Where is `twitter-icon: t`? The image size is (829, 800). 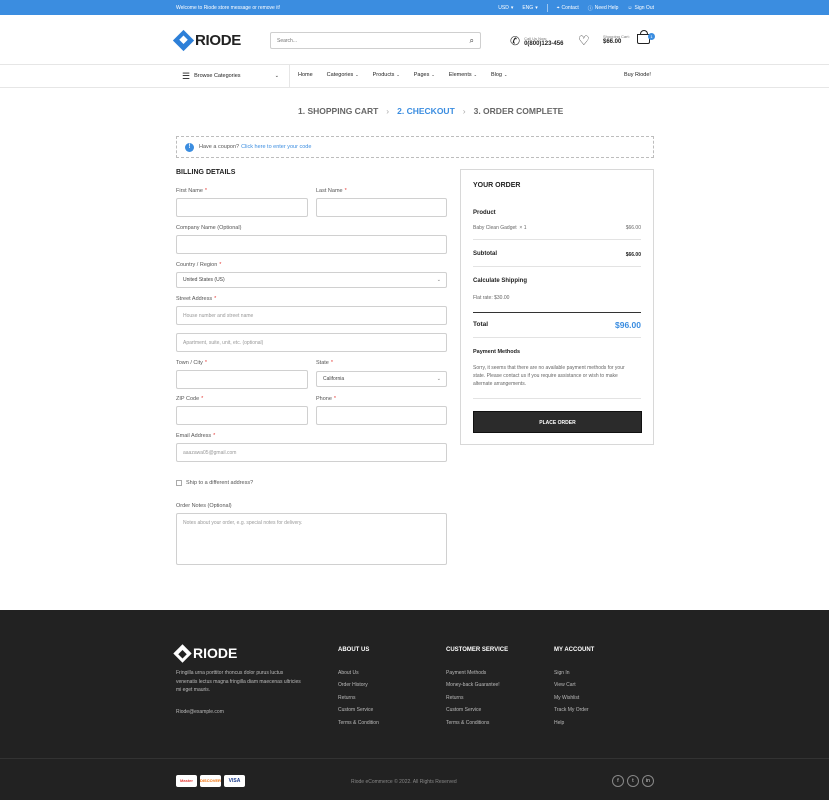 twitter-icon: t is located at coordinates (633, 781).